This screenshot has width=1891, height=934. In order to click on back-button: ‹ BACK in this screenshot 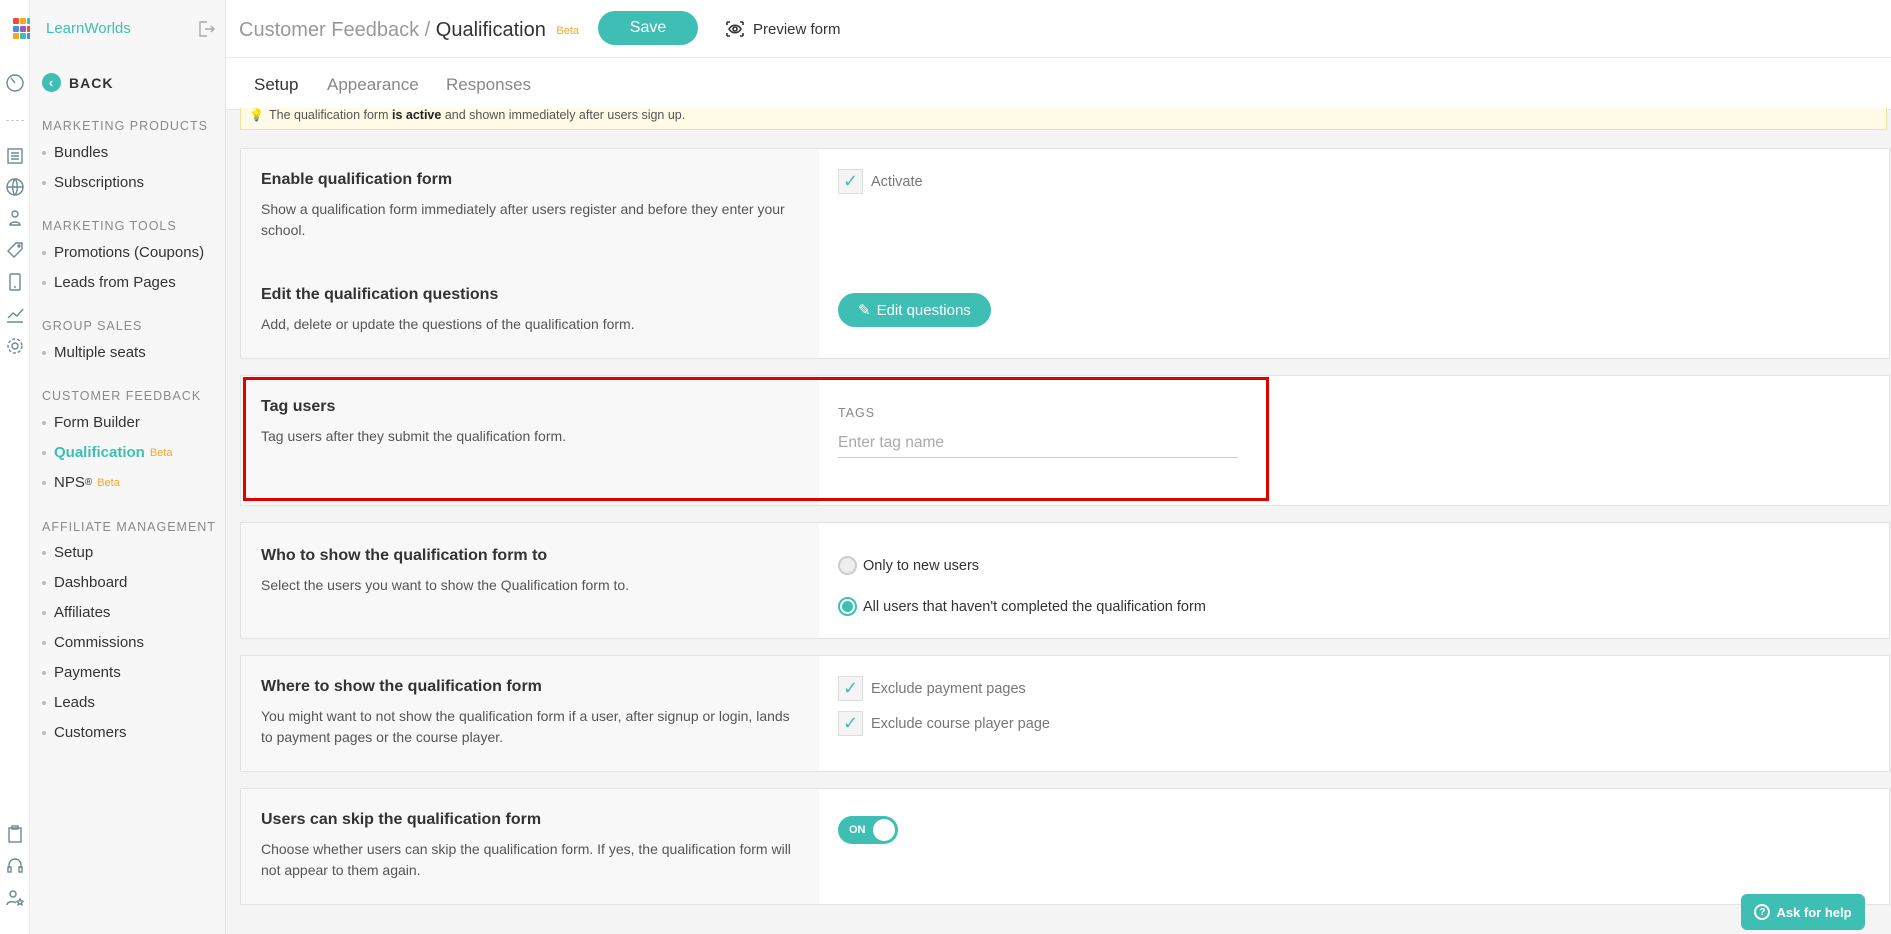, I will do `click(77, 82)`.